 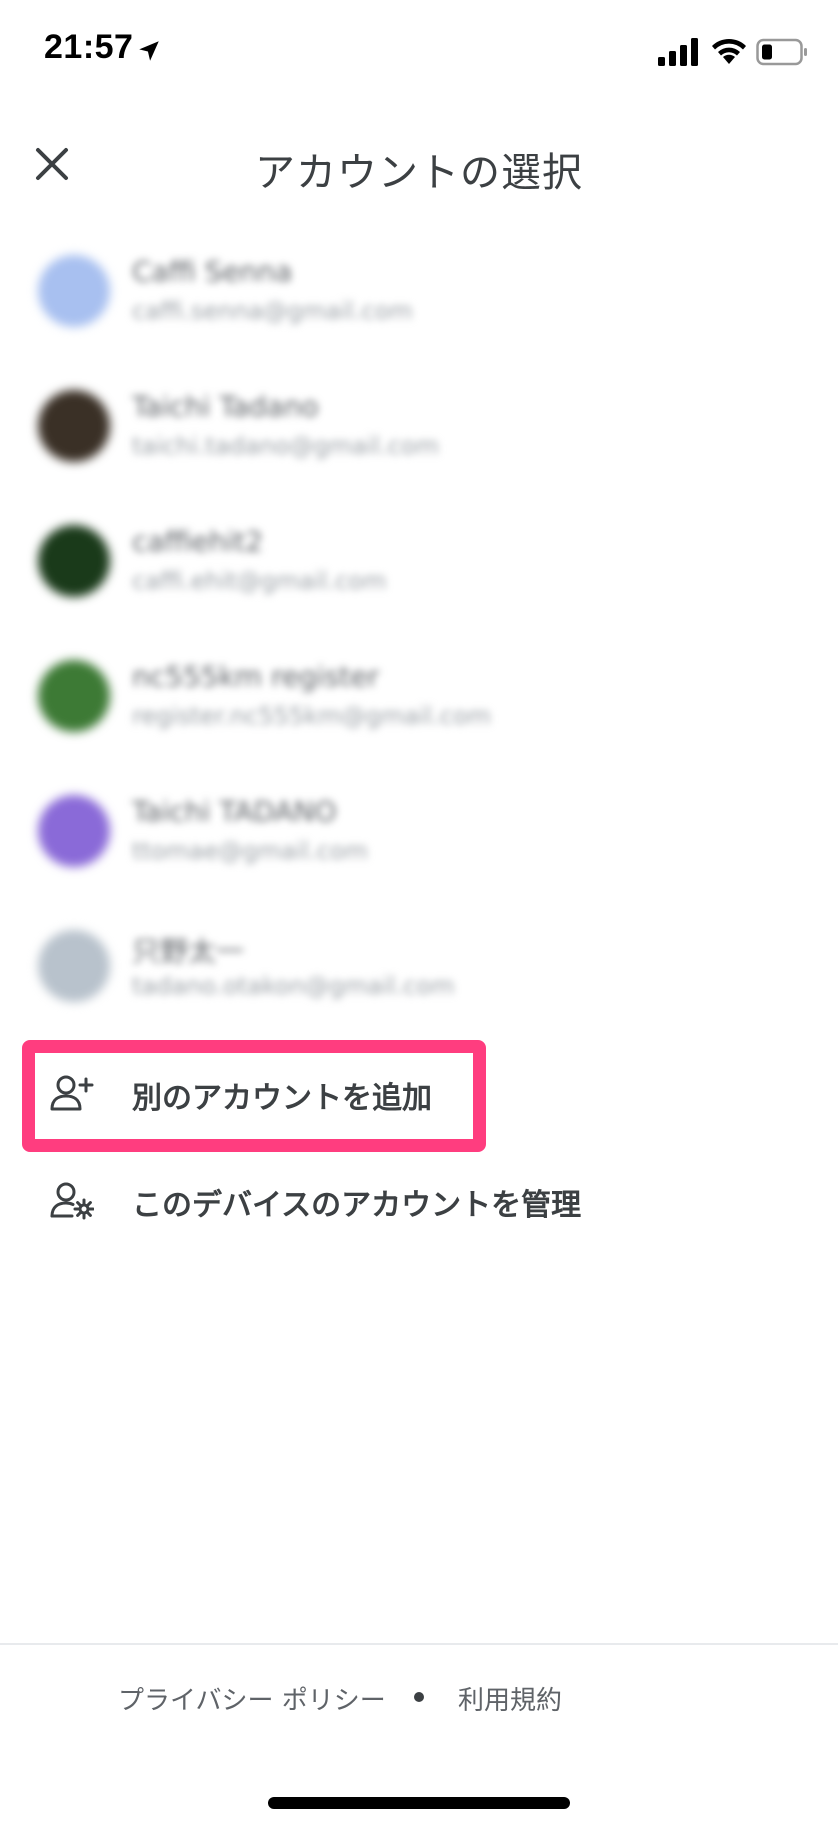 What do you see at coordinates (293, 986) in the screenshot?
I see `account-email: tadano.otakon@gmail.com` at bounding box center [293, 986].